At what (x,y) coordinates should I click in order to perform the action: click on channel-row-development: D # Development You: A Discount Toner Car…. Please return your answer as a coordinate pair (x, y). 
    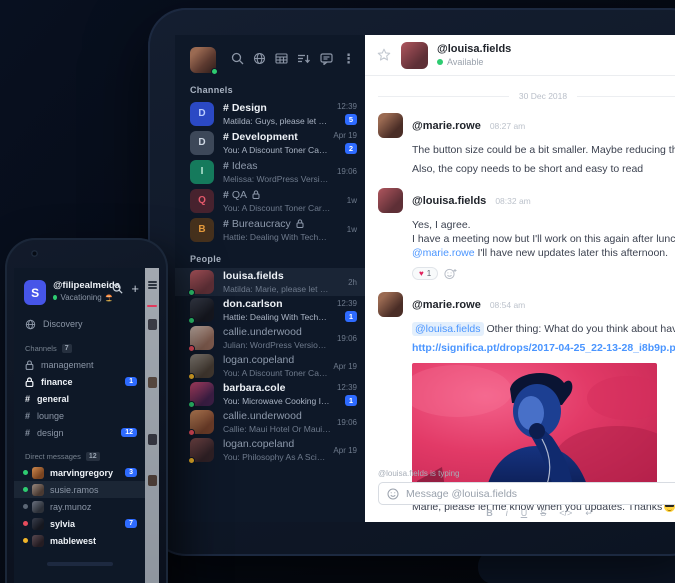
    Looking at the image, I should click on (270, 142).